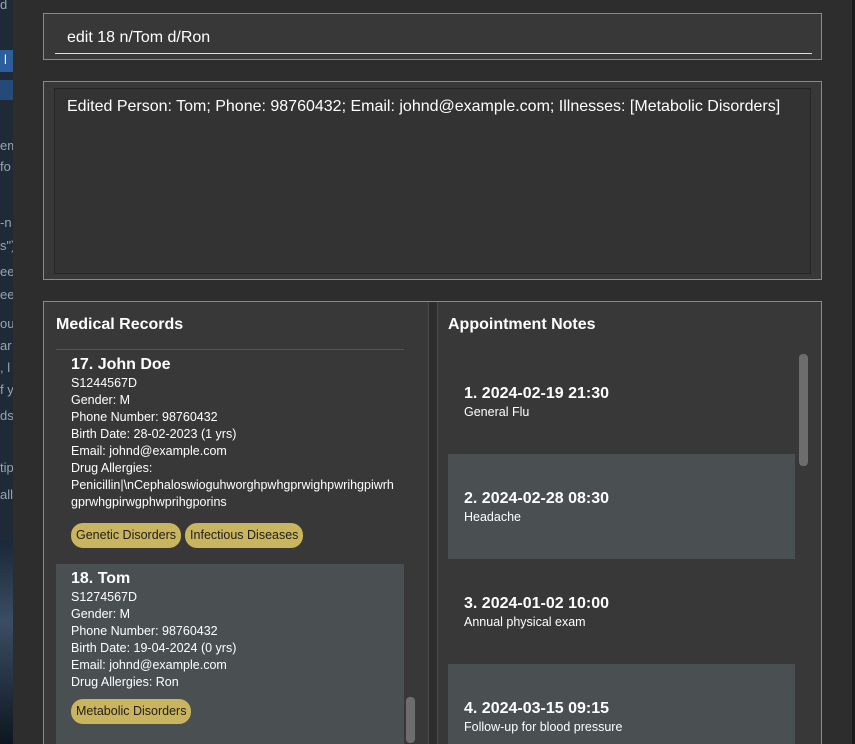 The width and height of the screenshot is (855, 744). What do you see at coordinates (543, 727) in the screenshot?
I see `note-description: Follow-up for blood pressure` at bounding box center [543, 727].